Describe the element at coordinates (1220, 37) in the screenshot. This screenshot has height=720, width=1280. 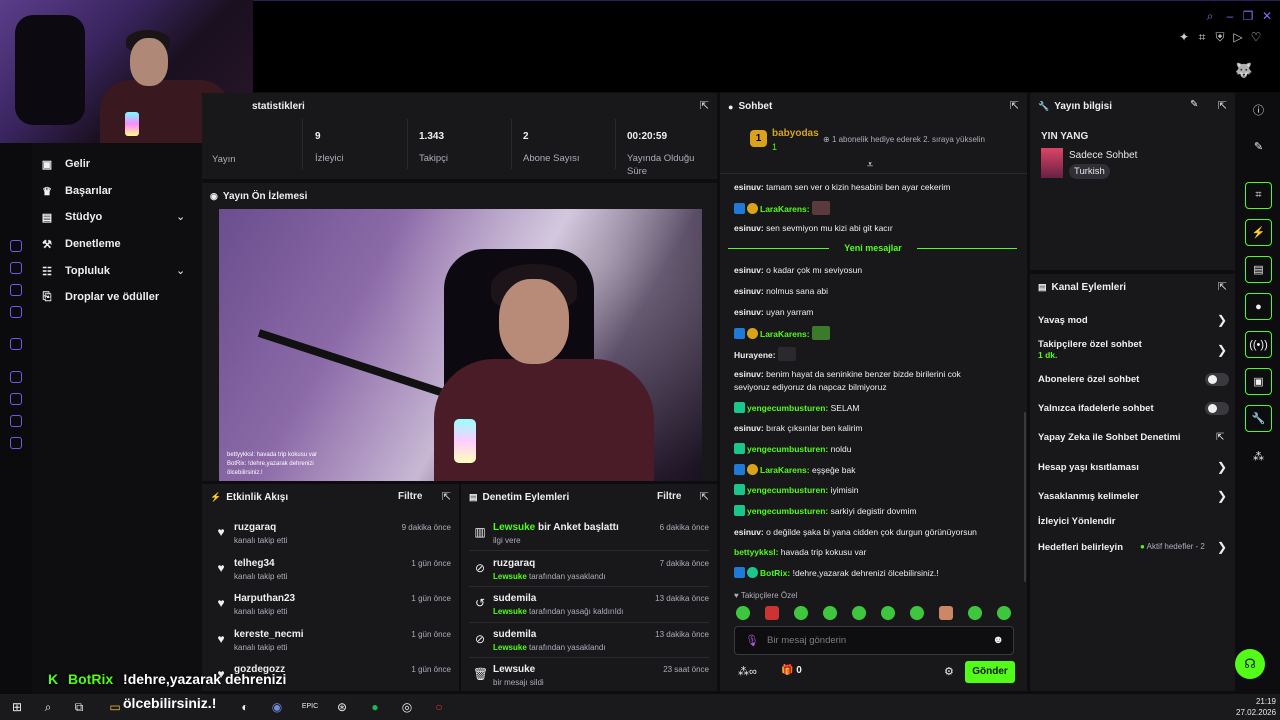
I see `shield-icon: ⛨` at that location.